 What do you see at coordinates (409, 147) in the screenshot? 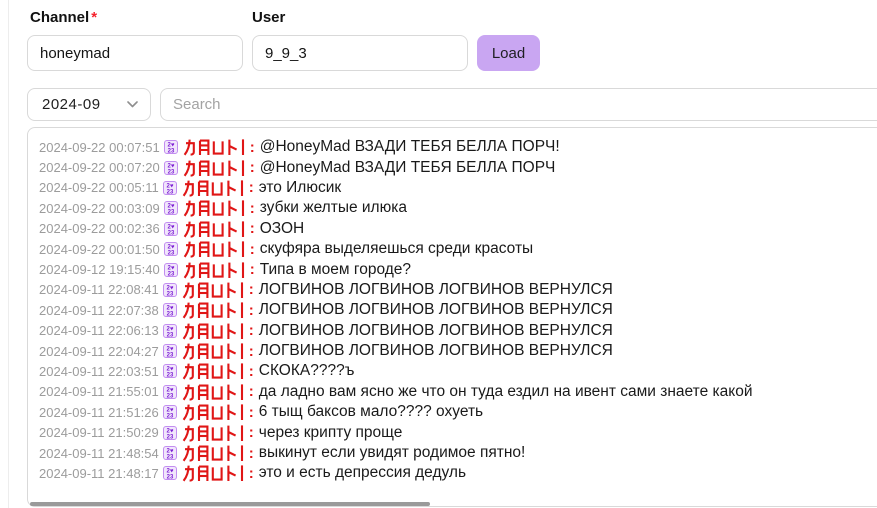
I see `message-text: @HoneyMad ВЗАДИ ТЕБЯ БЕЛЛА ПОРЧ!` at bounding box center [409, 147].